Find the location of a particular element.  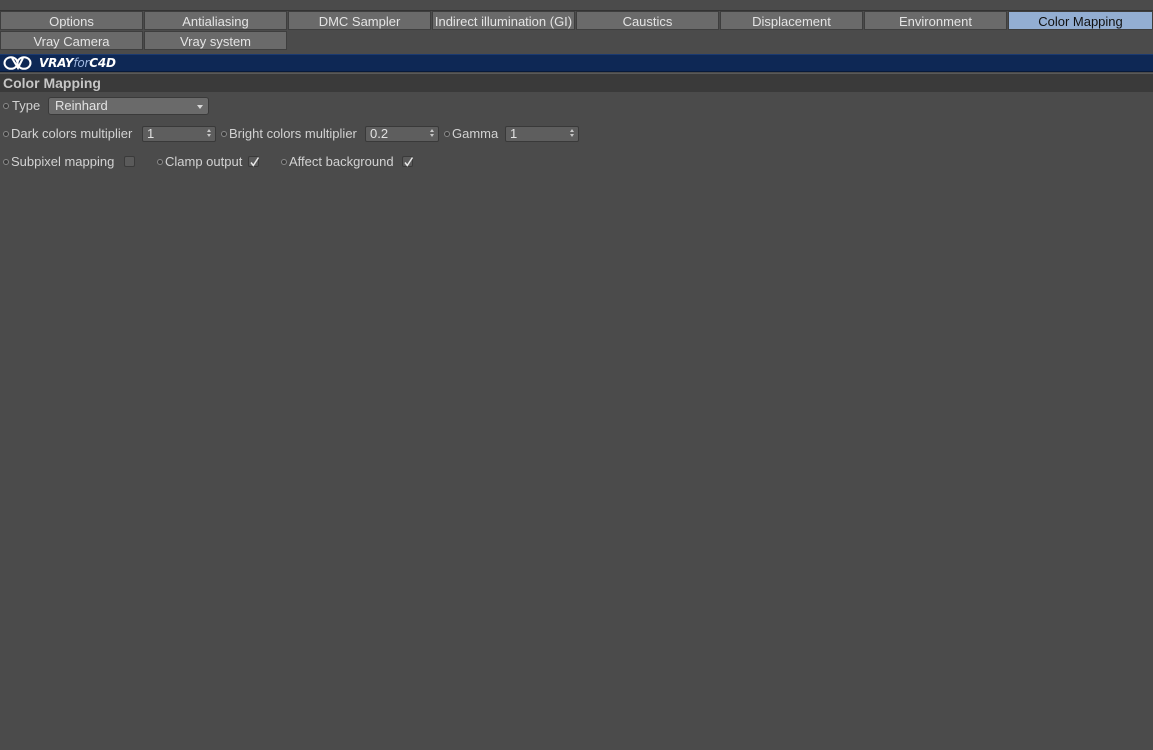

dark-mult-value: 1 is located at coordinates (151, 133).